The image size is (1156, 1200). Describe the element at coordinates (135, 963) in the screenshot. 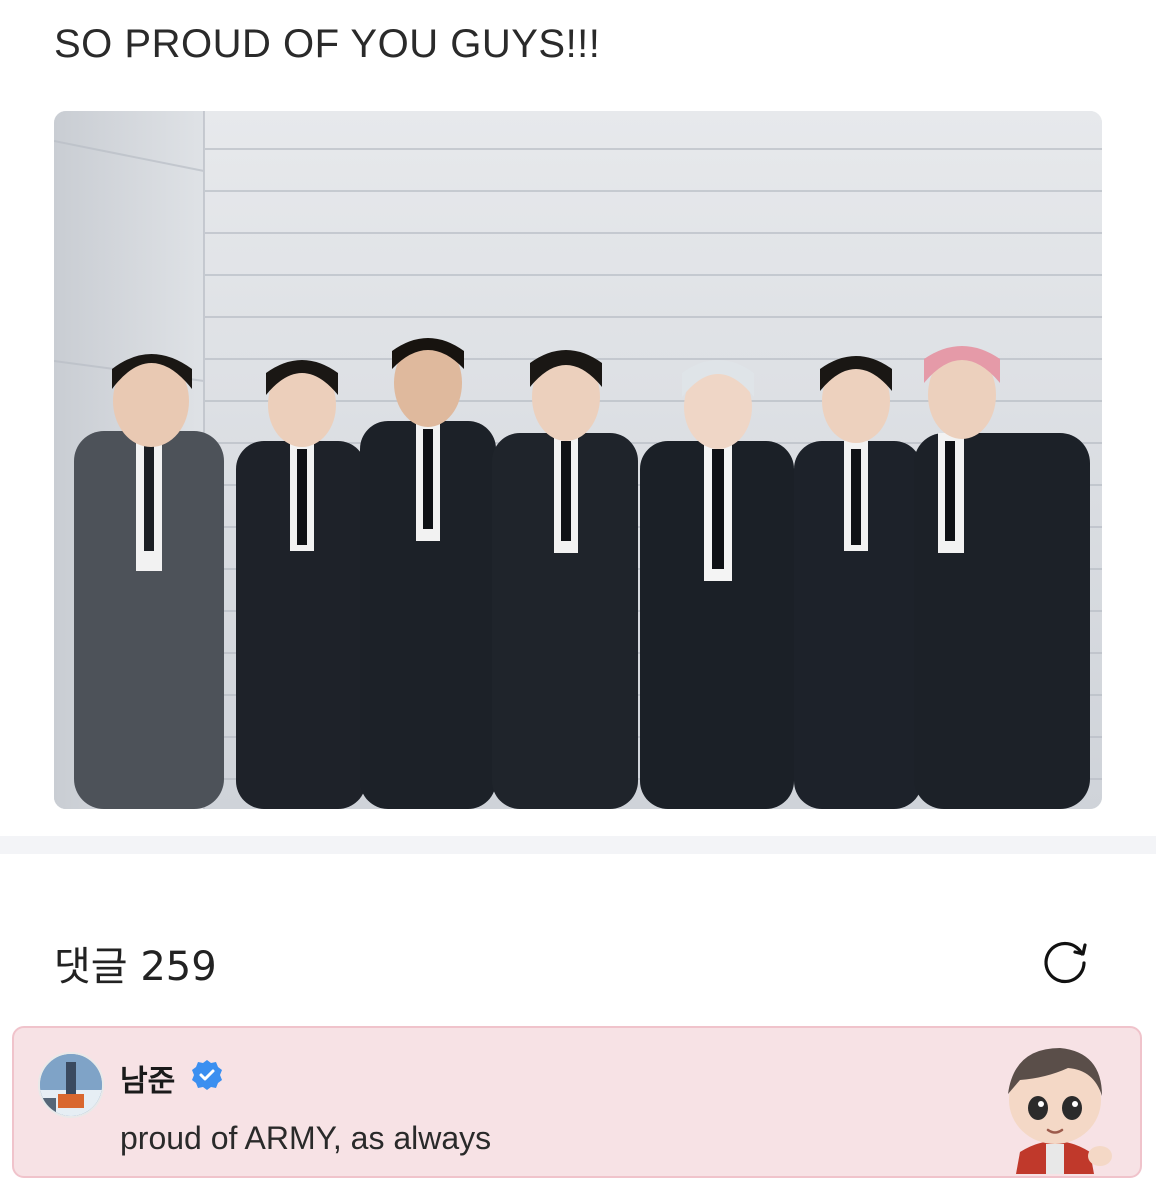

I see `comments-header: 댓글 259` at that location.